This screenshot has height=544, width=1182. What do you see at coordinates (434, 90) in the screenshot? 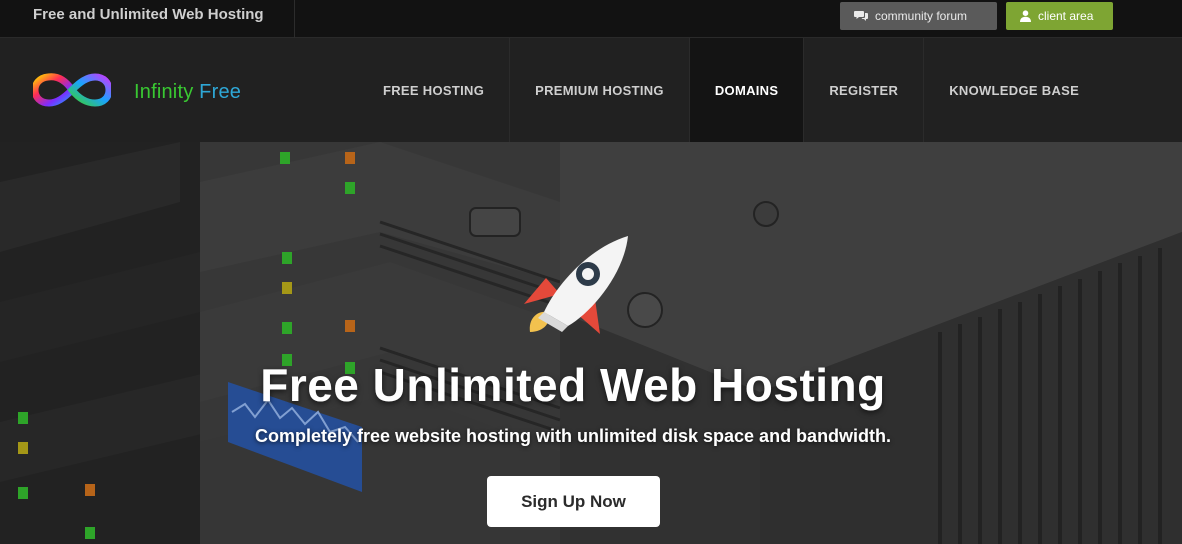
I see `nav-free-hosting: FREE HOSTING` at bounding box center [434, 90].